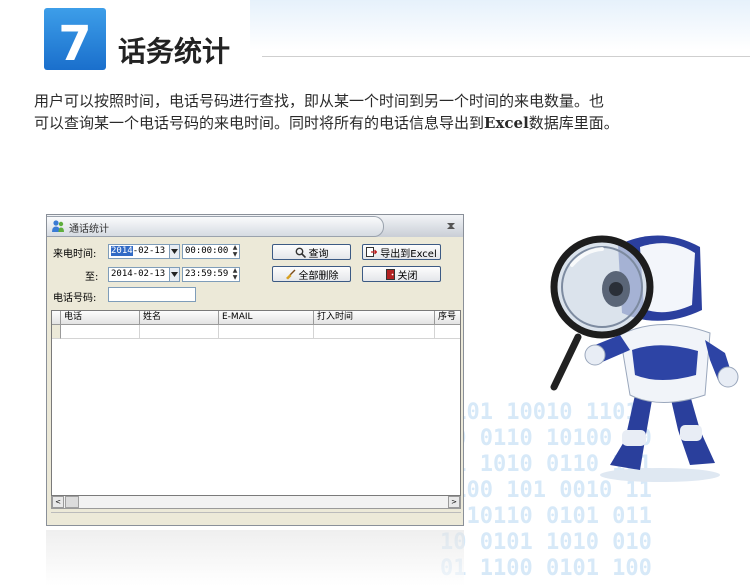 This screenshot has height=586, width=750. I want to click on delete-all-button: 全部删除, so click(311, 274).